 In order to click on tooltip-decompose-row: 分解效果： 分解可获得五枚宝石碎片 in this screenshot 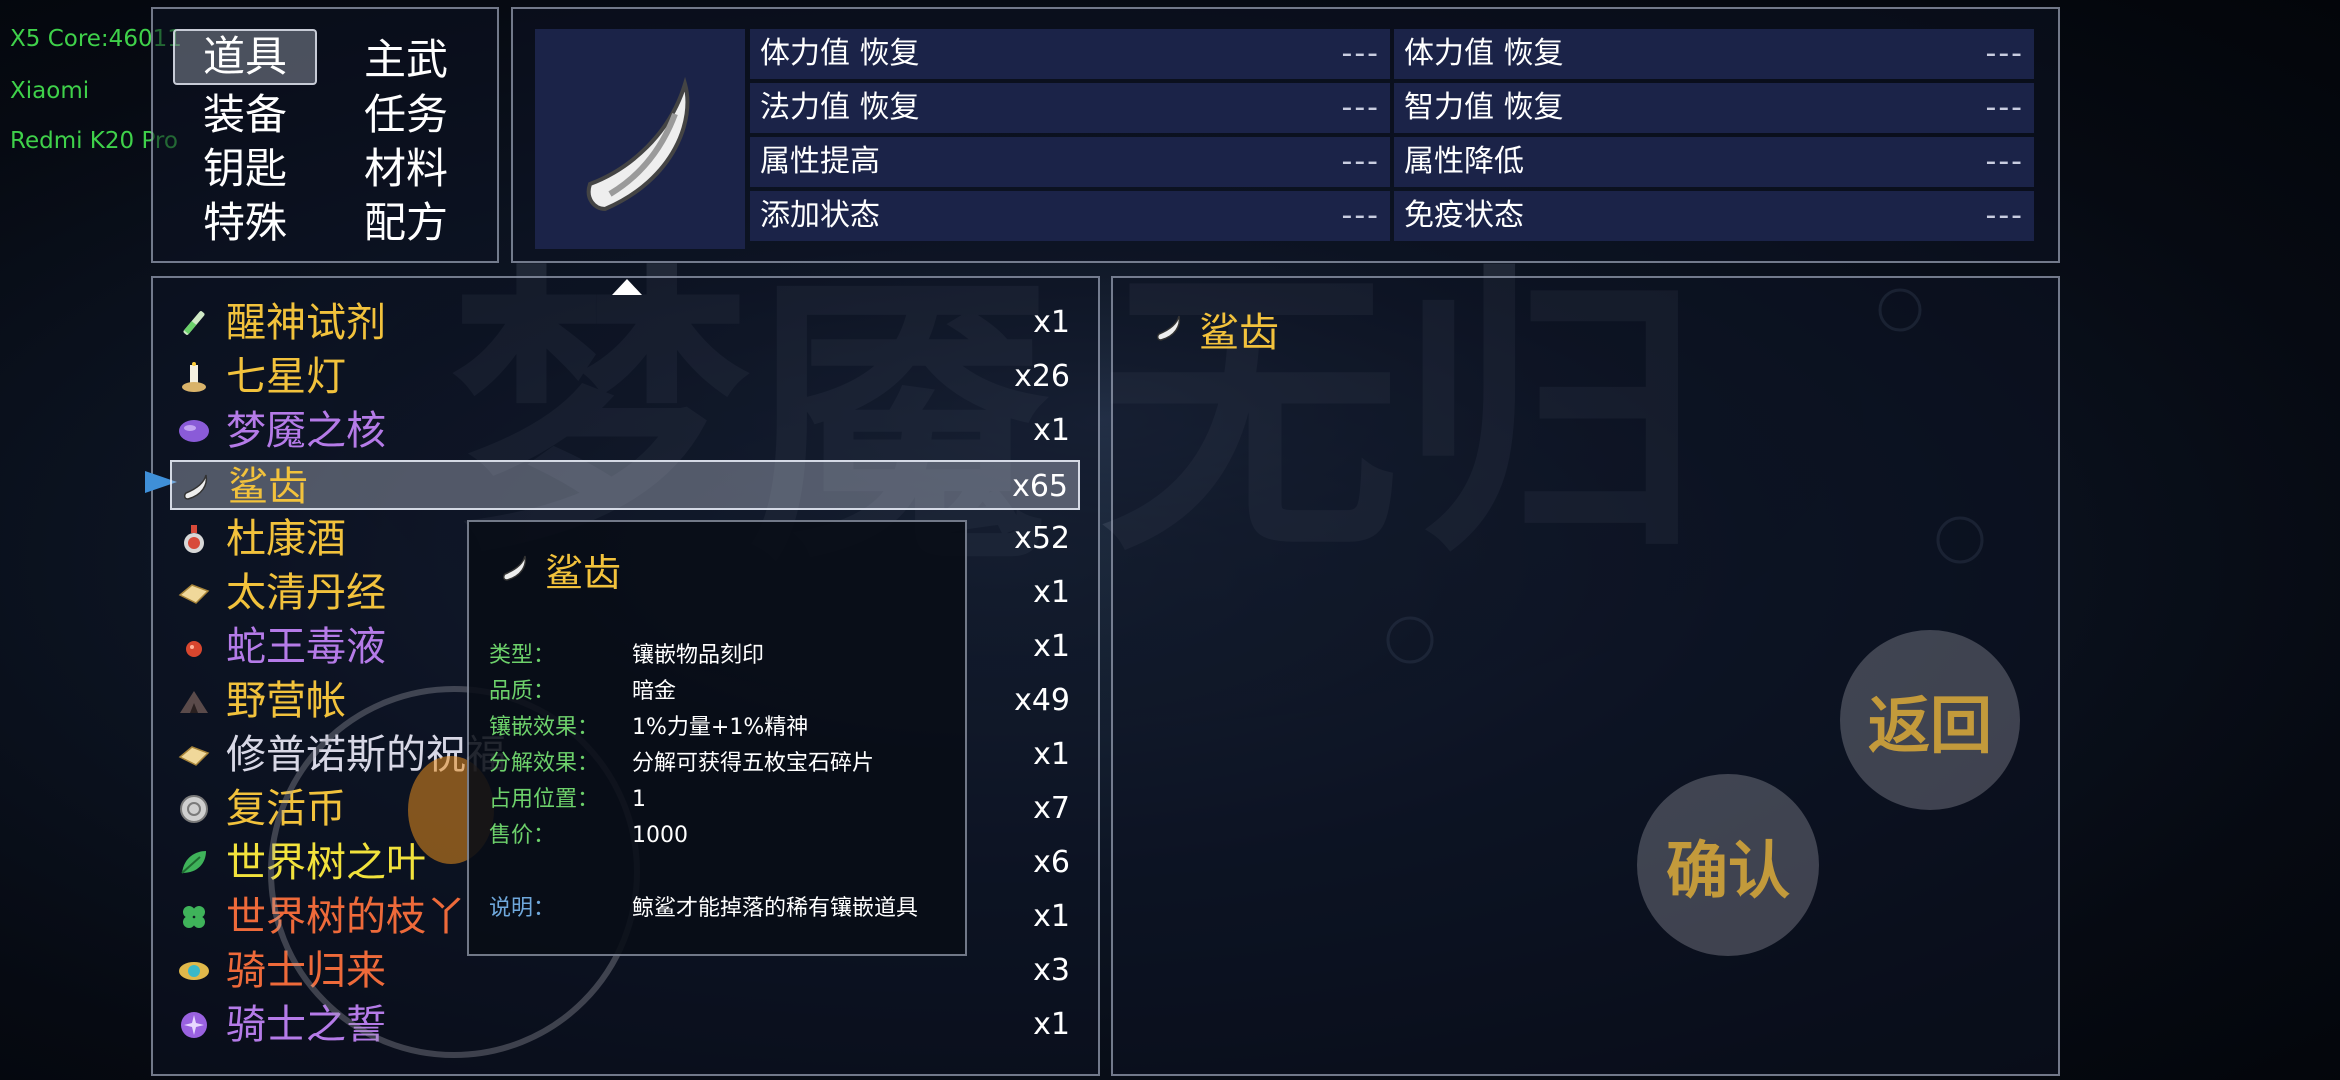, I will do `click(681, 761)`.